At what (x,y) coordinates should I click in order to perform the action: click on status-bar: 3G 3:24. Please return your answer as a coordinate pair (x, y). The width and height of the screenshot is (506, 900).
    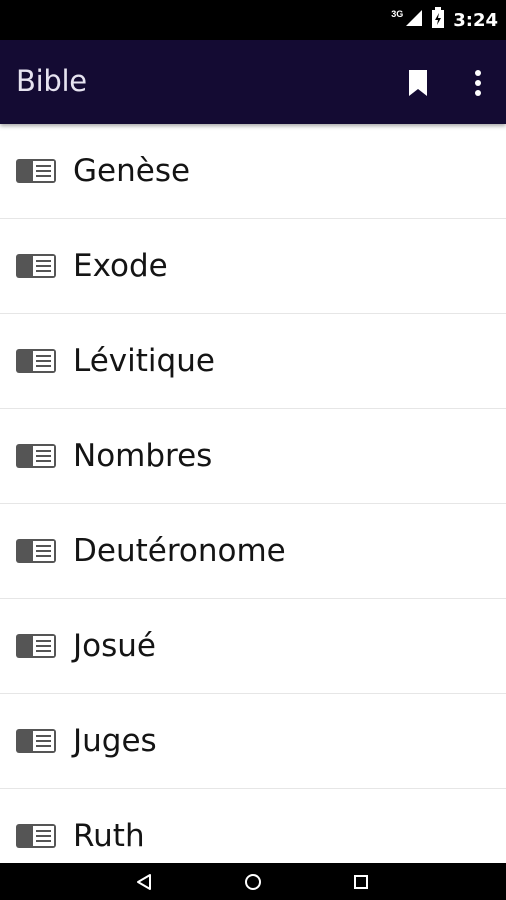
    Looking at the image, I should click on (253, 20).